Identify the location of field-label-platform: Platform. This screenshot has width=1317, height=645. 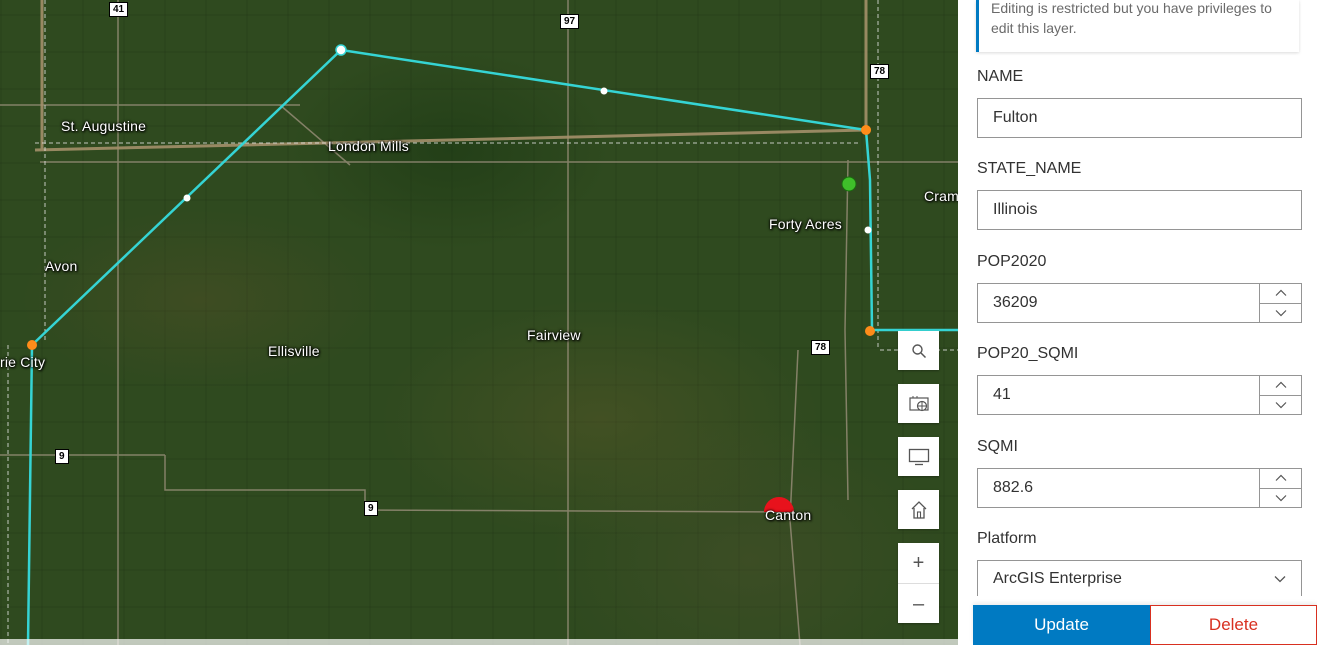
(1007, 538).